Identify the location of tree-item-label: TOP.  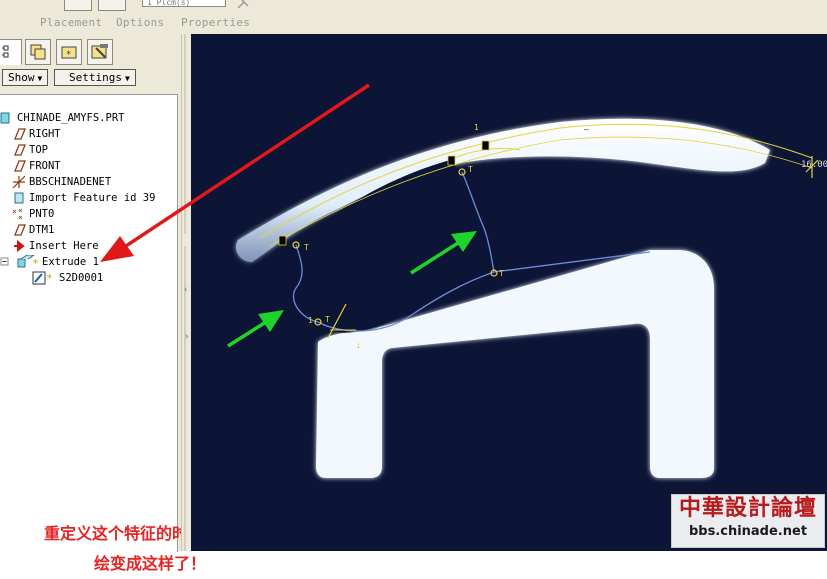
(38, 149).